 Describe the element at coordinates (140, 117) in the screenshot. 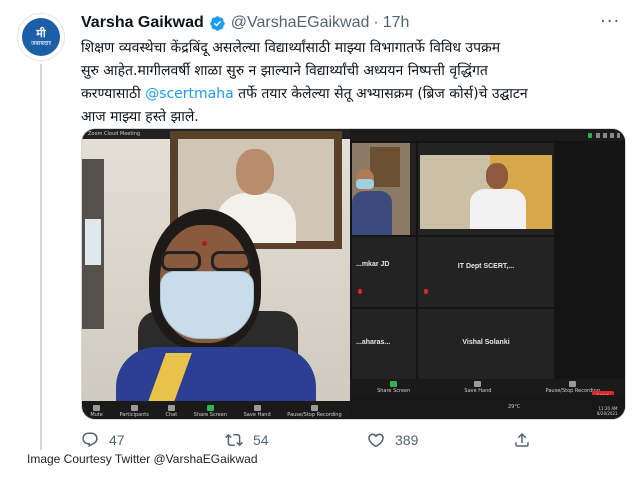

I see `tweet-line-4: आज माझ्या हस्ते झाले.` at that location.